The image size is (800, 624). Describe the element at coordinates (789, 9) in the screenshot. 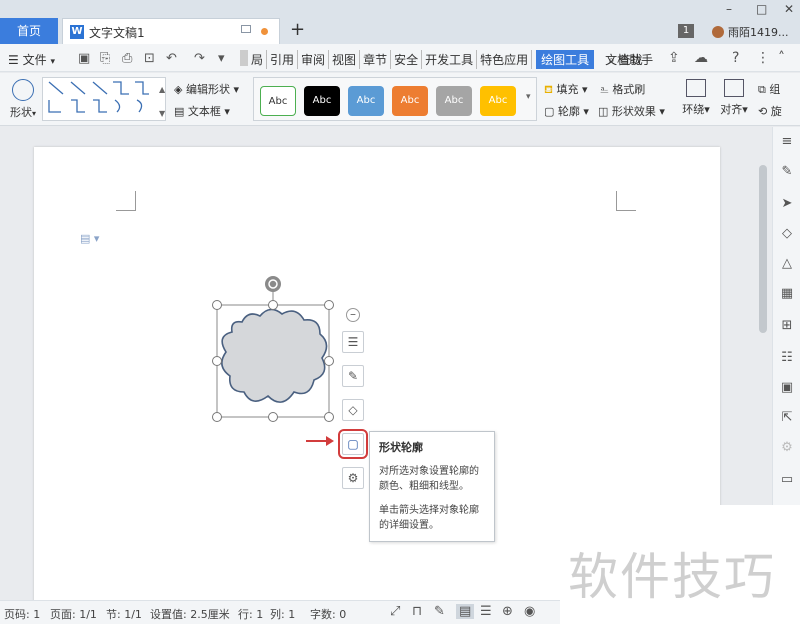

I see `close-button: ✕` at that location.